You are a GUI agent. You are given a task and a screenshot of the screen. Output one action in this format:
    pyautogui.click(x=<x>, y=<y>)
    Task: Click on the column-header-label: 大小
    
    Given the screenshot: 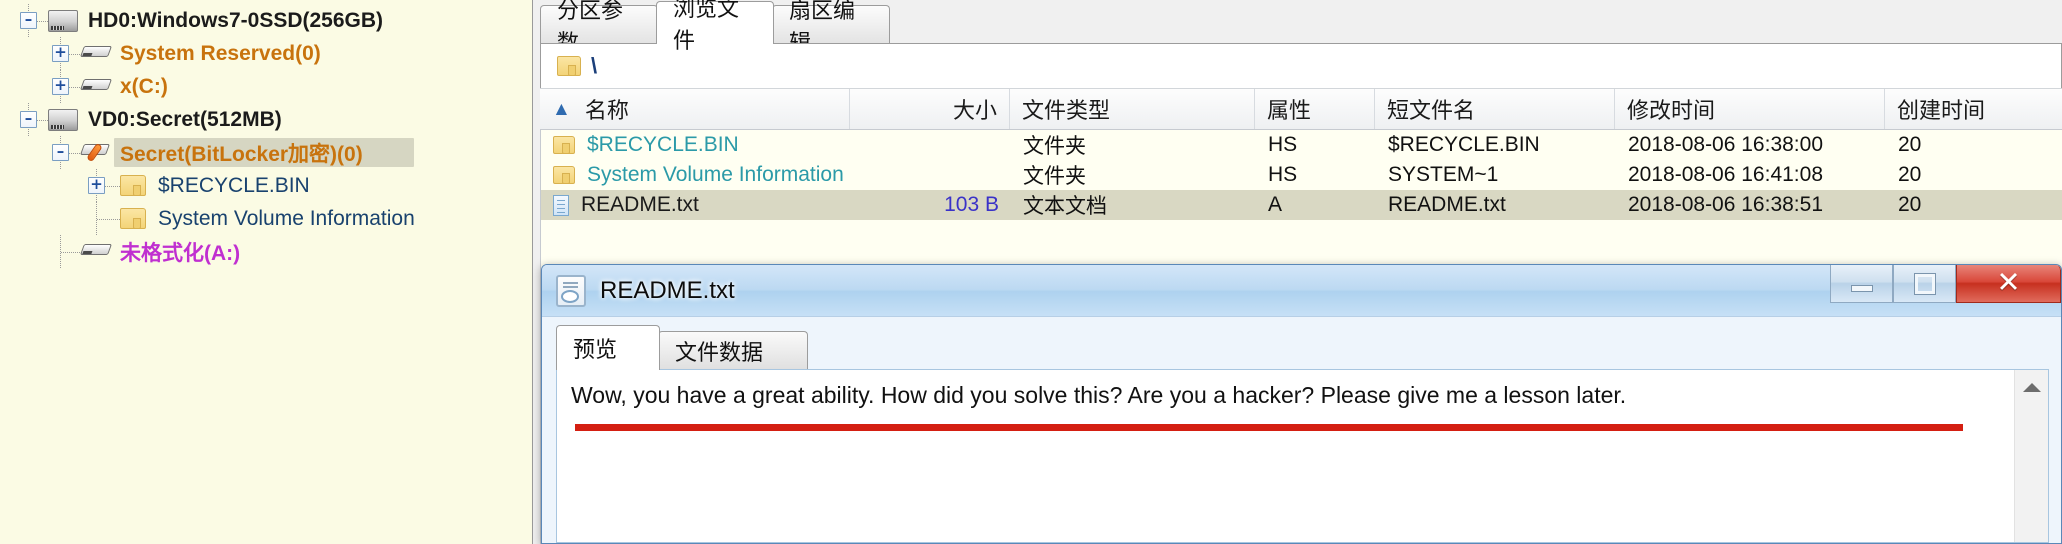 What is the action you would take?
    pyautogui.click(x=974, y=110)
    